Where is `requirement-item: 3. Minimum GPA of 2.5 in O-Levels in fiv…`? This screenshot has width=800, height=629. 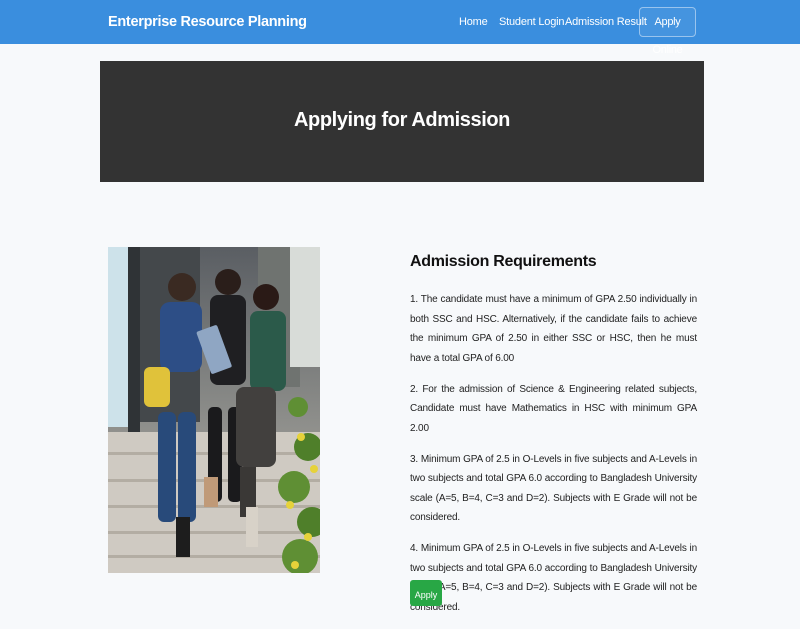
requirement-item: 3. Minimum GPA of 2.5 in O-Levels in fiv… is located at coordinates (553, 488).